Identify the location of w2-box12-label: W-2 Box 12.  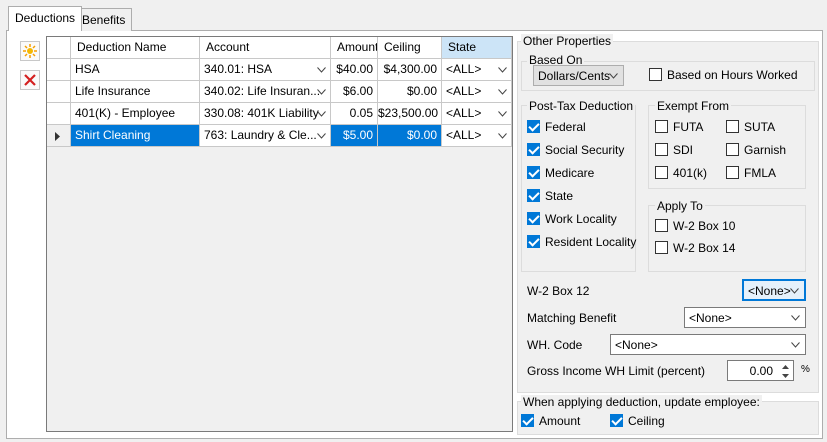
(558, 291).